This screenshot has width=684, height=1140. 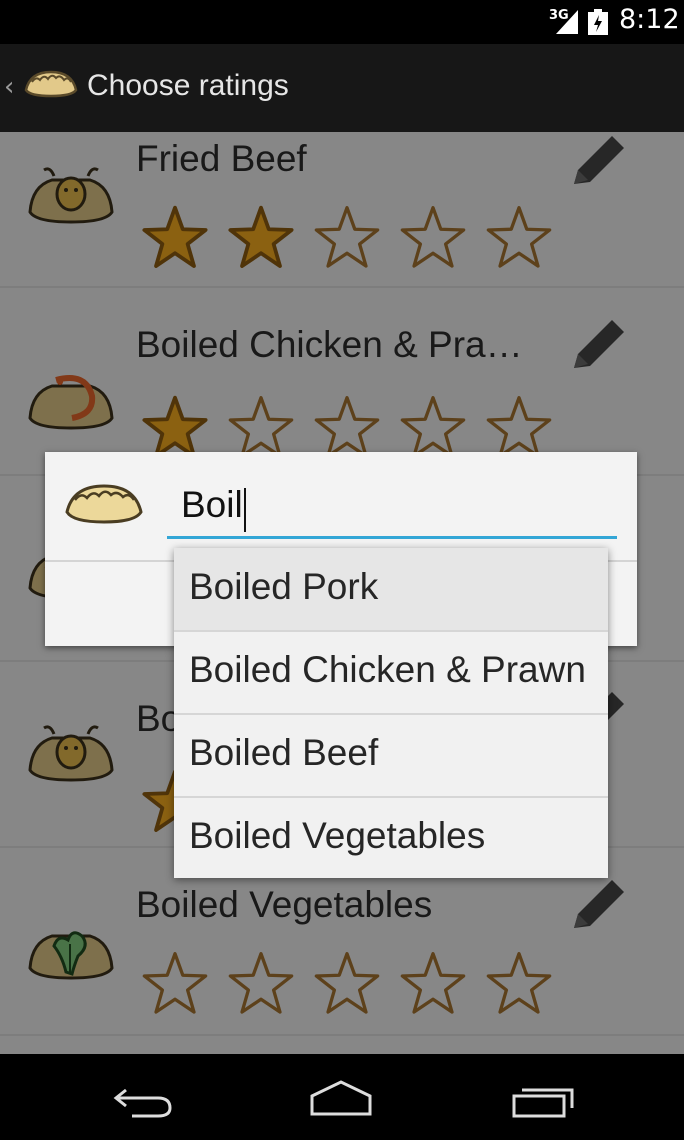 I want to click on autocomplete-option: Boiled Beef, so click(x=391, y=756).